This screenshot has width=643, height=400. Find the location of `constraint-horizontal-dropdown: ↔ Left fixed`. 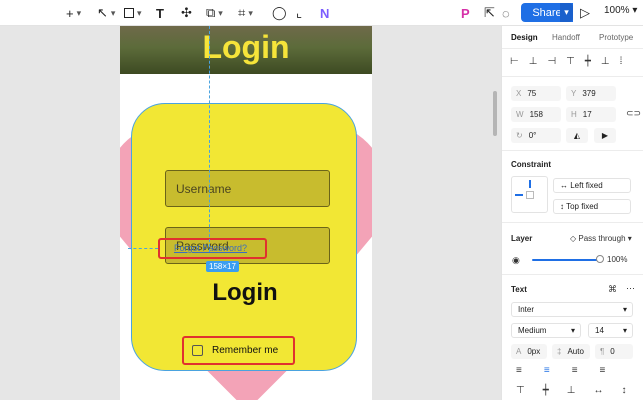

constraint-horizontal-dropdown: ↔ Left fixed is located at coordinates (592, 185).